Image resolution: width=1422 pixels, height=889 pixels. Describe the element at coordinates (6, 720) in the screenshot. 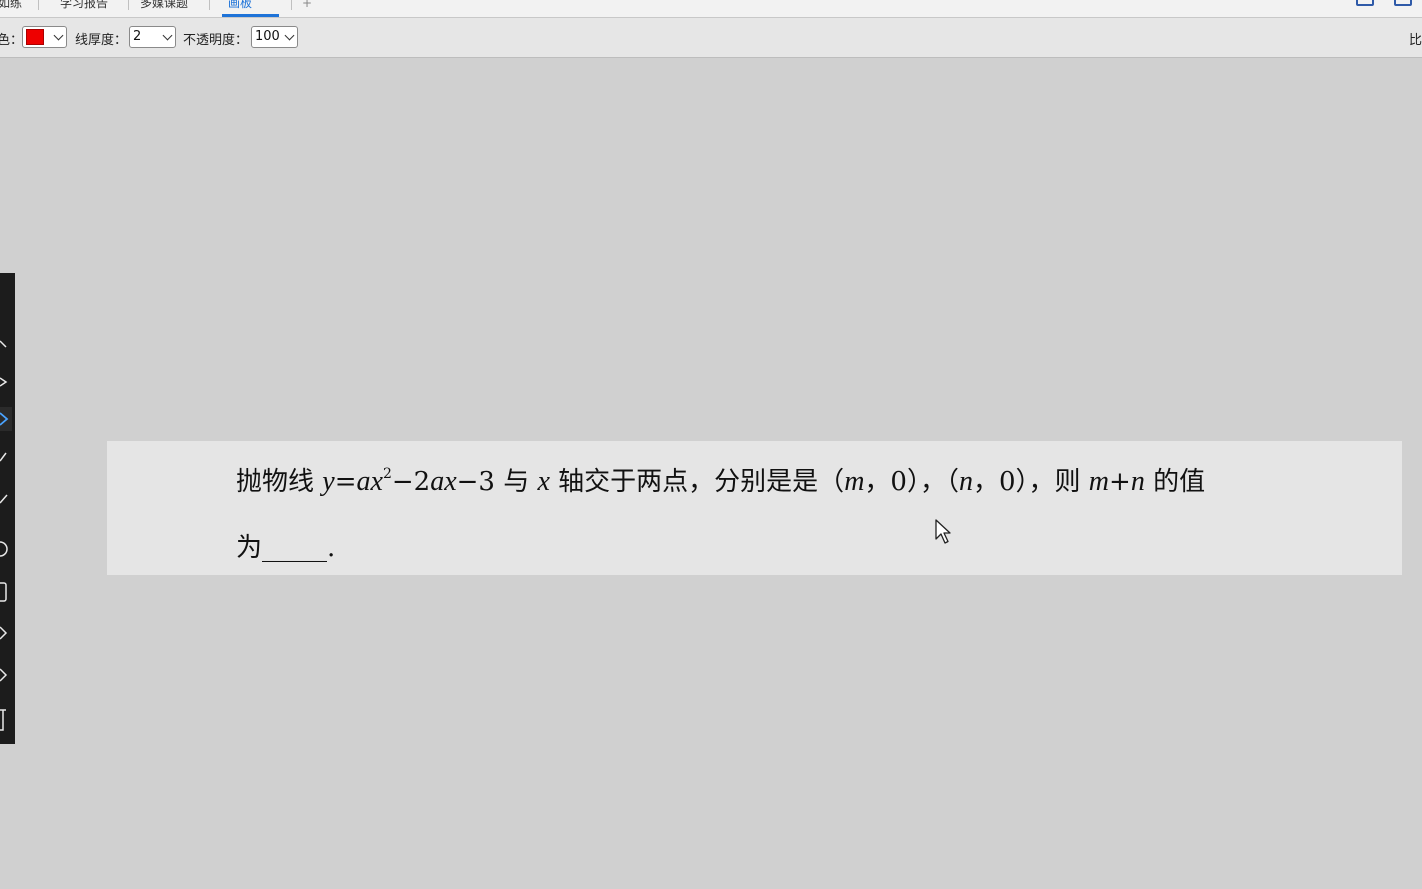

I see `clear-tool-icon` at that location.